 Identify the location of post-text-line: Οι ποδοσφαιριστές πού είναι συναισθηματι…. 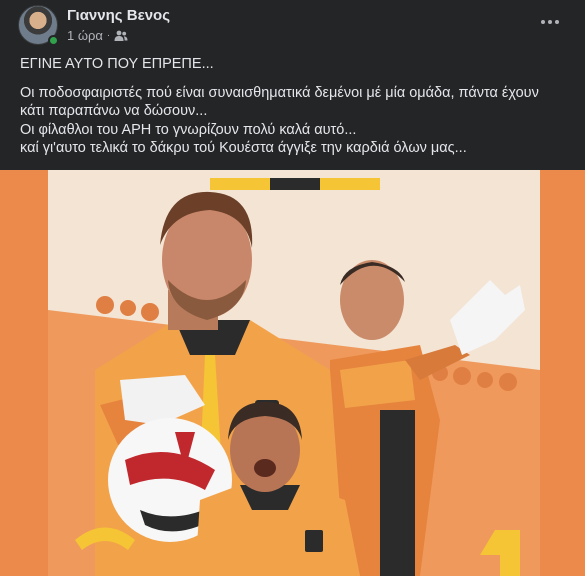
(279, 92).